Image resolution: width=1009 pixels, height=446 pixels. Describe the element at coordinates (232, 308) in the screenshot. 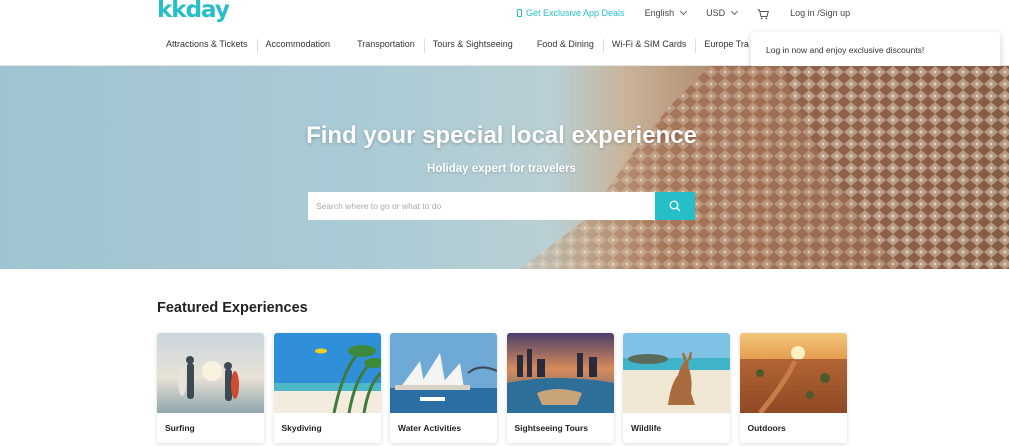

I see `featured-experiences-heading: Featured Experiences` at that location.